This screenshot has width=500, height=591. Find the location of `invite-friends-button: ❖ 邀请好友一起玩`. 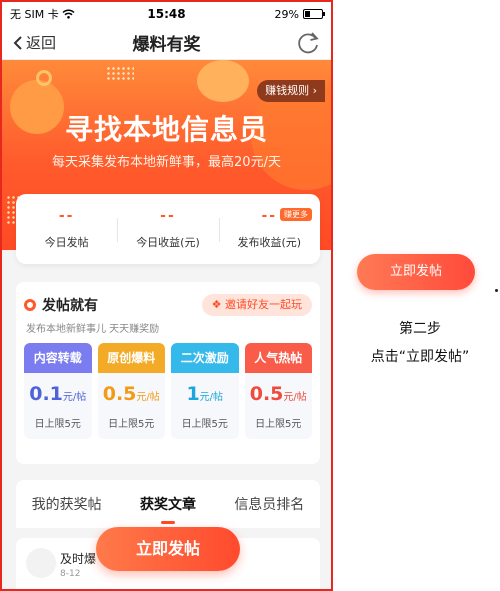

invite-friends-button: ❖ 邀请好友一起玩 is located at coordinates (256, 305).